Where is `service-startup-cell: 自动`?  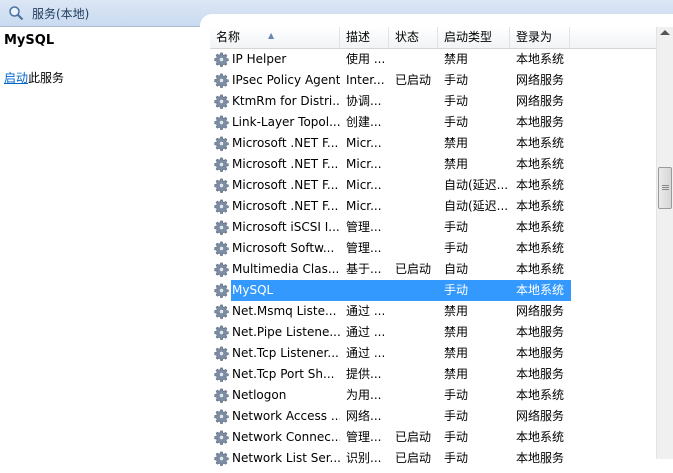 service-startup-cell: 自动 is located at coordinates (456, 269).